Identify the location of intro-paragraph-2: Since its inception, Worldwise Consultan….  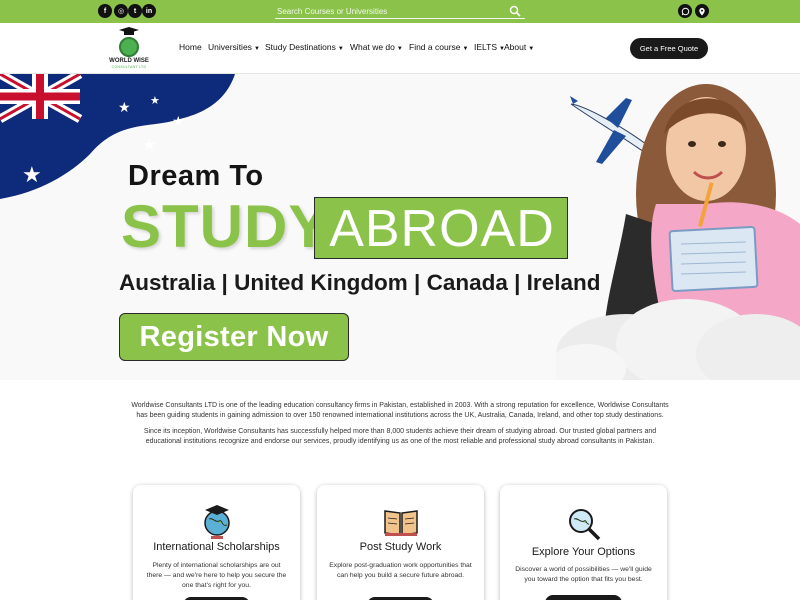
(400, 436).